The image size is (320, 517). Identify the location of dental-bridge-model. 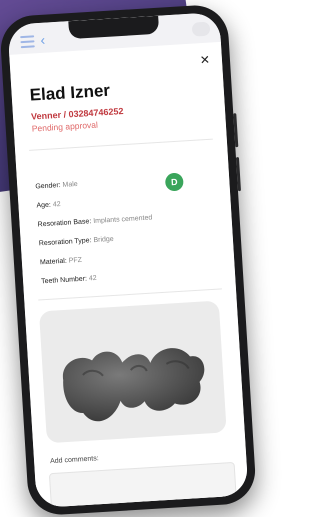
(134, 385).